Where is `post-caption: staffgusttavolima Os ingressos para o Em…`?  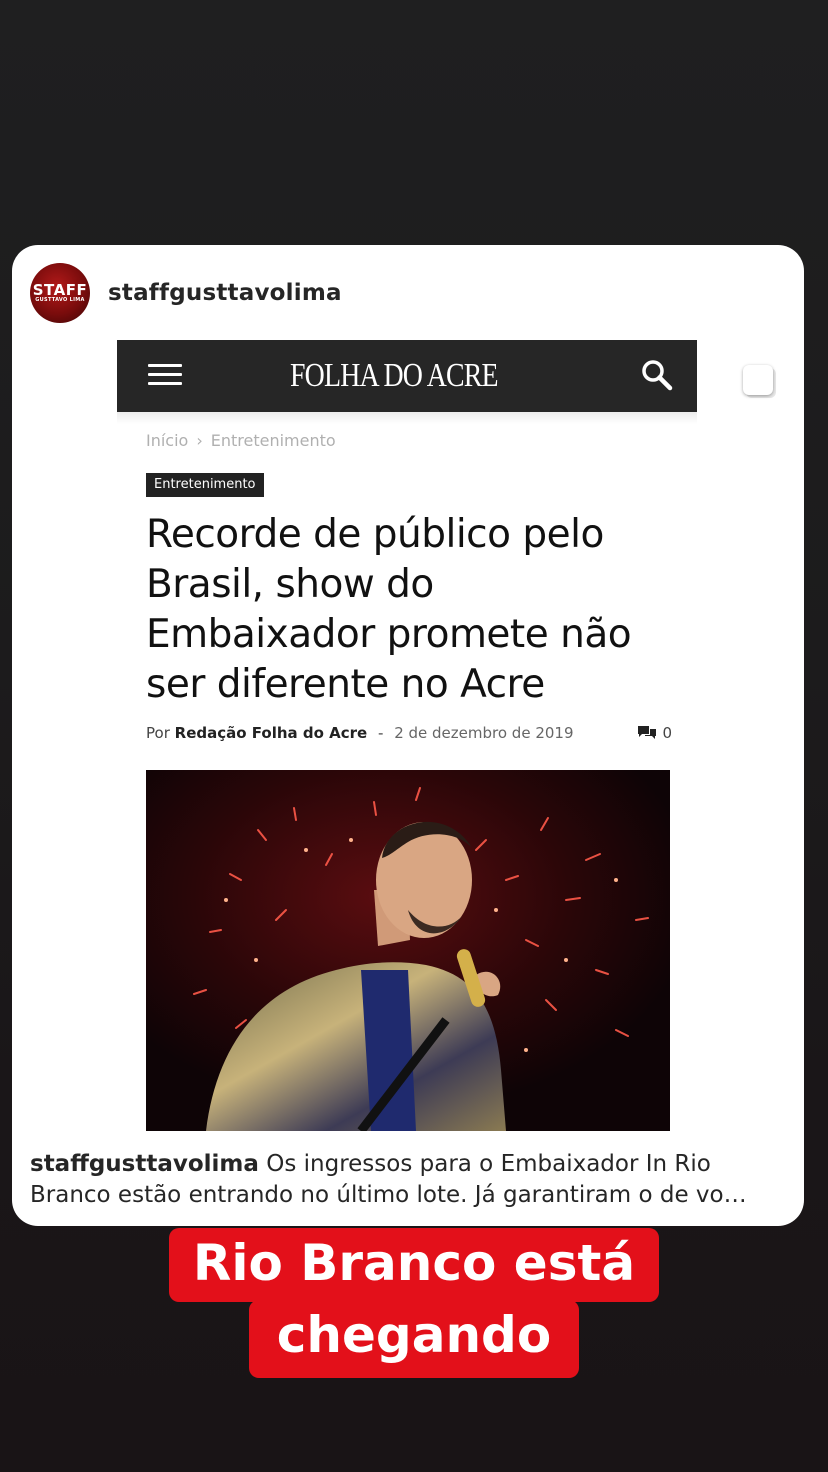 post-caption: staffgusttavolima Os ingressos para o Em… is located at coordinates (410, 1180).